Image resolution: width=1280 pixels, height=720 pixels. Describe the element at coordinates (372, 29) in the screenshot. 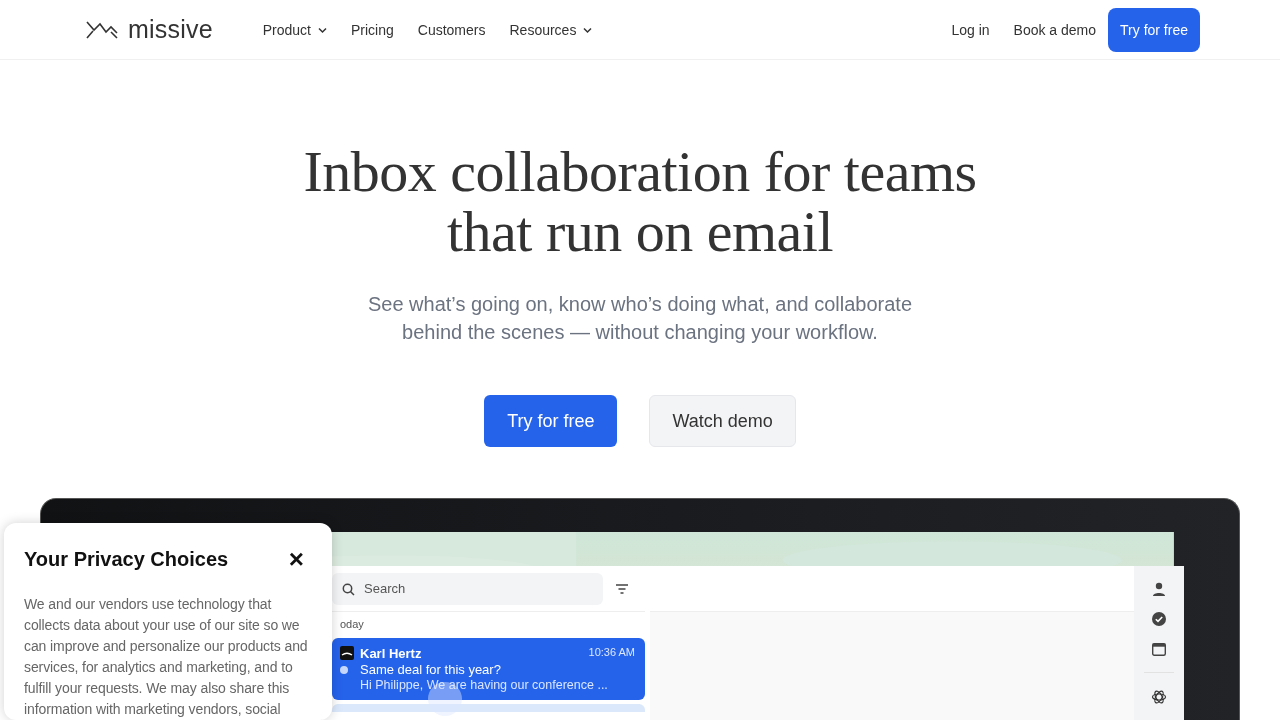

I see `nav-link: Pricing` at that location.